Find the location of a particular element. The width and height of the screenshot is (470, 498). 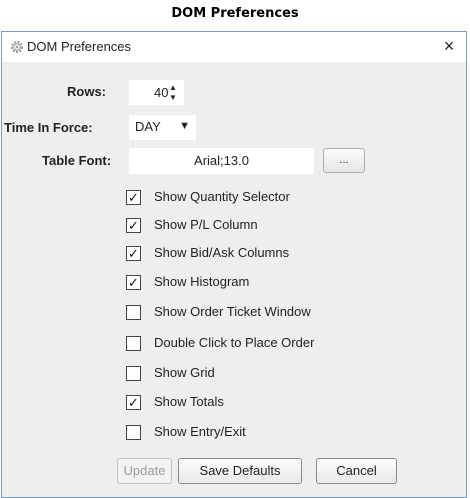

spinner-down-icon: ▼ is located at coordinates (173, 98).